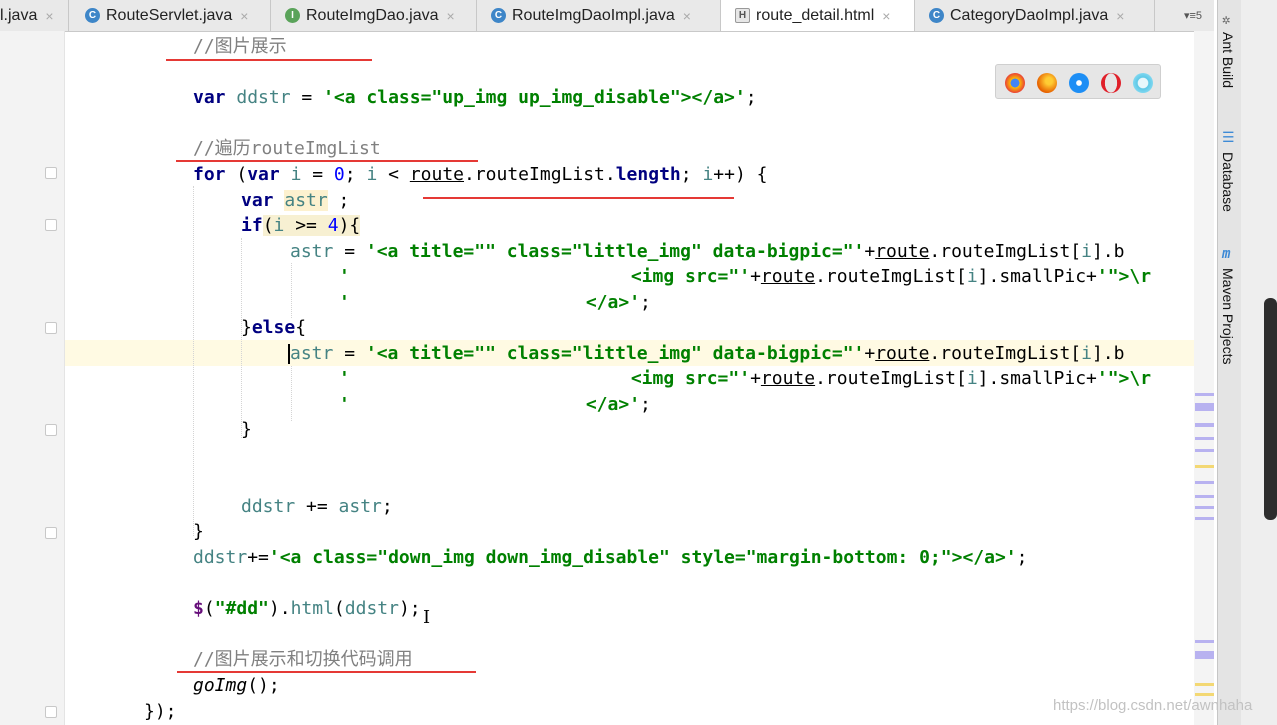  Describe the element at coordinates (1108, 251) in the screenshot. I see `property: ].b` at that location.